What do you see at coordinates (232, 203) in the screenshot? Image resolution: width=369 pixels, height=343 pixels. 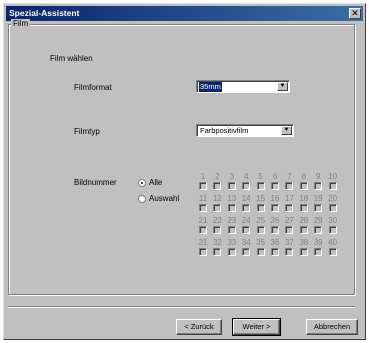 I see `frame-cell: 13` at bounding box center [232, 203].